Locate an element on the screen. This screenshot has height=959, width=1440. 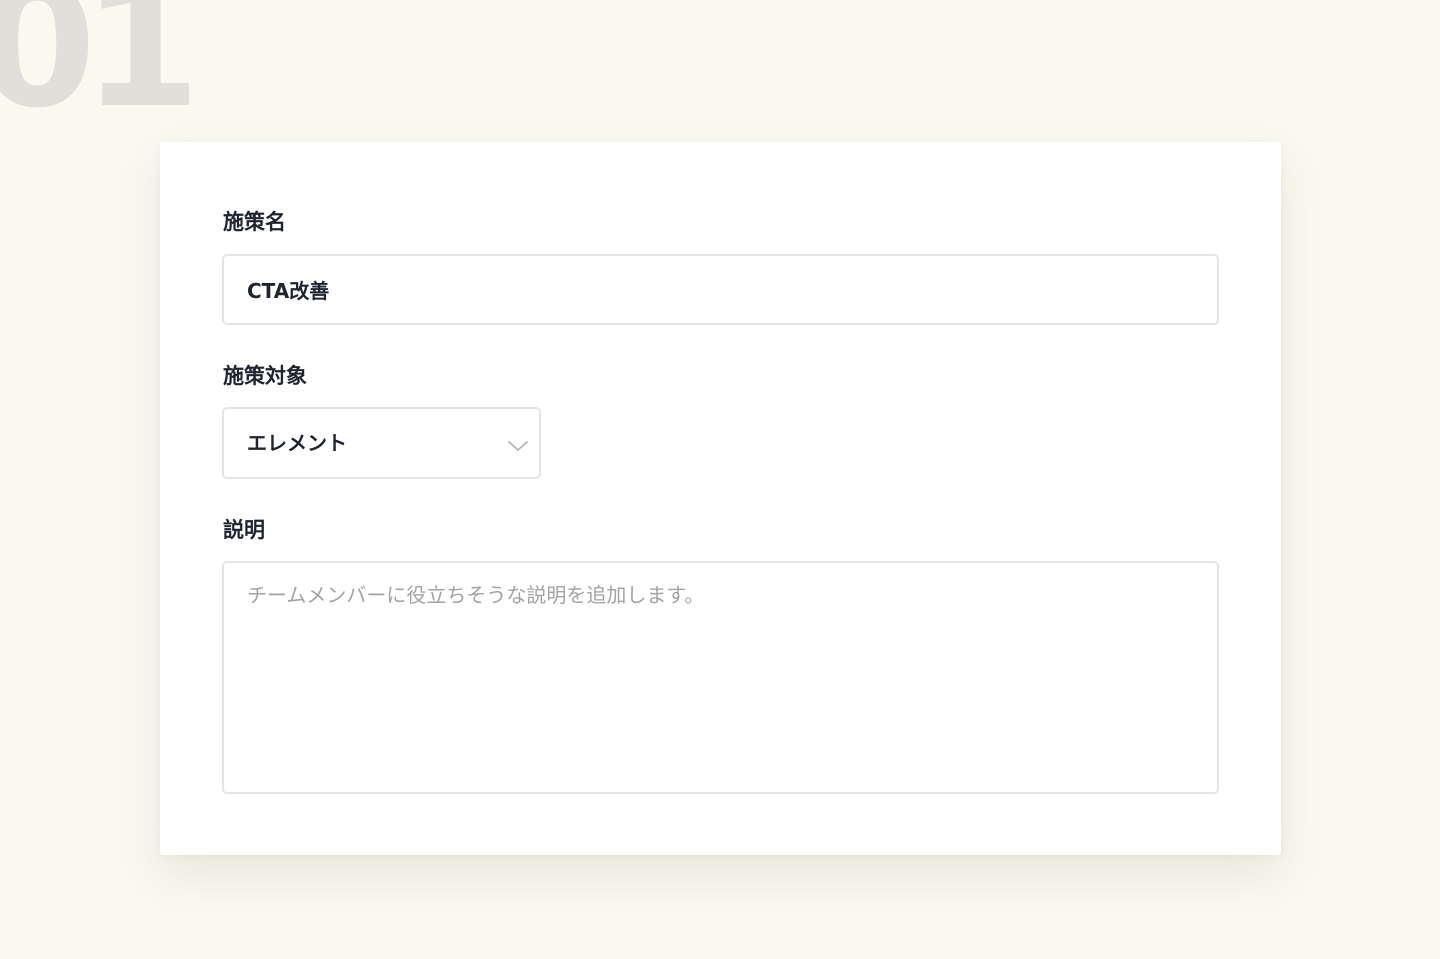
name-input is located at coordinates (720, 289).